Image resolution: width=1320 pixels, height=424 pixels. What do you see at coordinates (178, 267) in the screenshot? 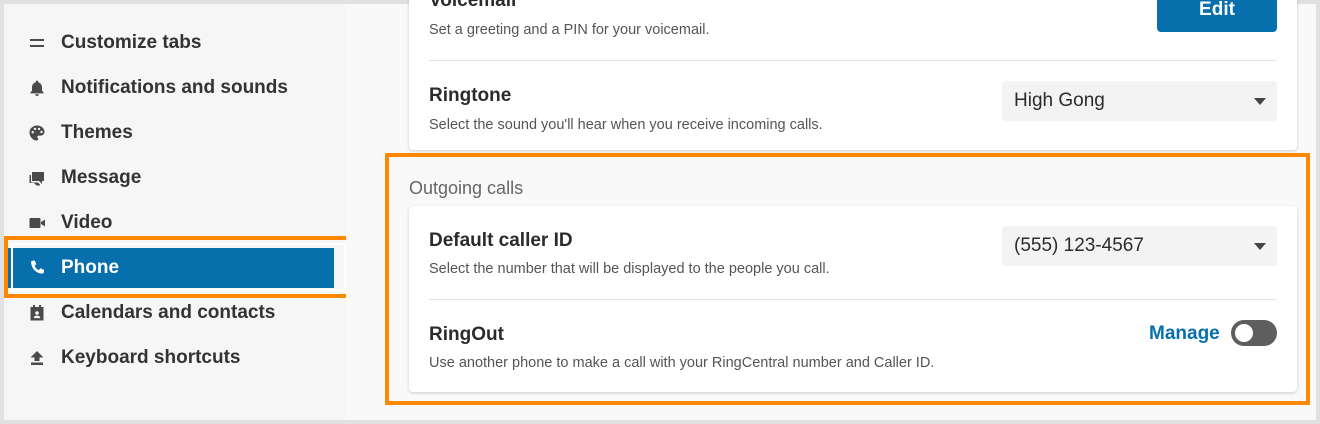
I see `phone-item-highlight` at bounding box center [178, 267].